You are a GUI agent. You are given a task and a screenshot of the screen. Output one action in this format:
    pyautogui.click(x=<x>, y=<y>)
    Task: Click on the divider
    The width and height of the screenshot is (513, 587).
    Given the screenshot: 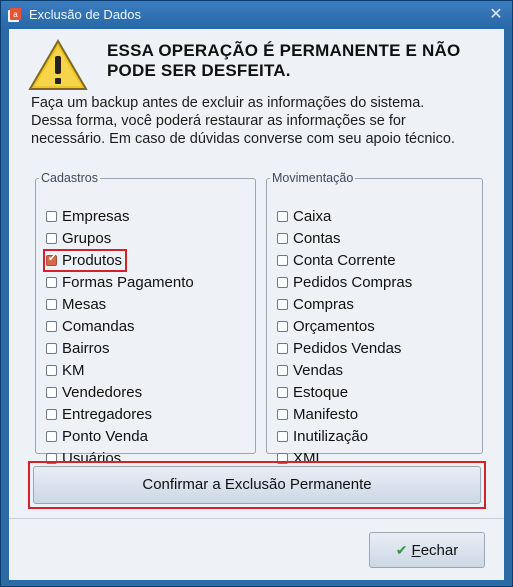 What is the action you would take?
    pyautogui.click(x=256, y=518)
    